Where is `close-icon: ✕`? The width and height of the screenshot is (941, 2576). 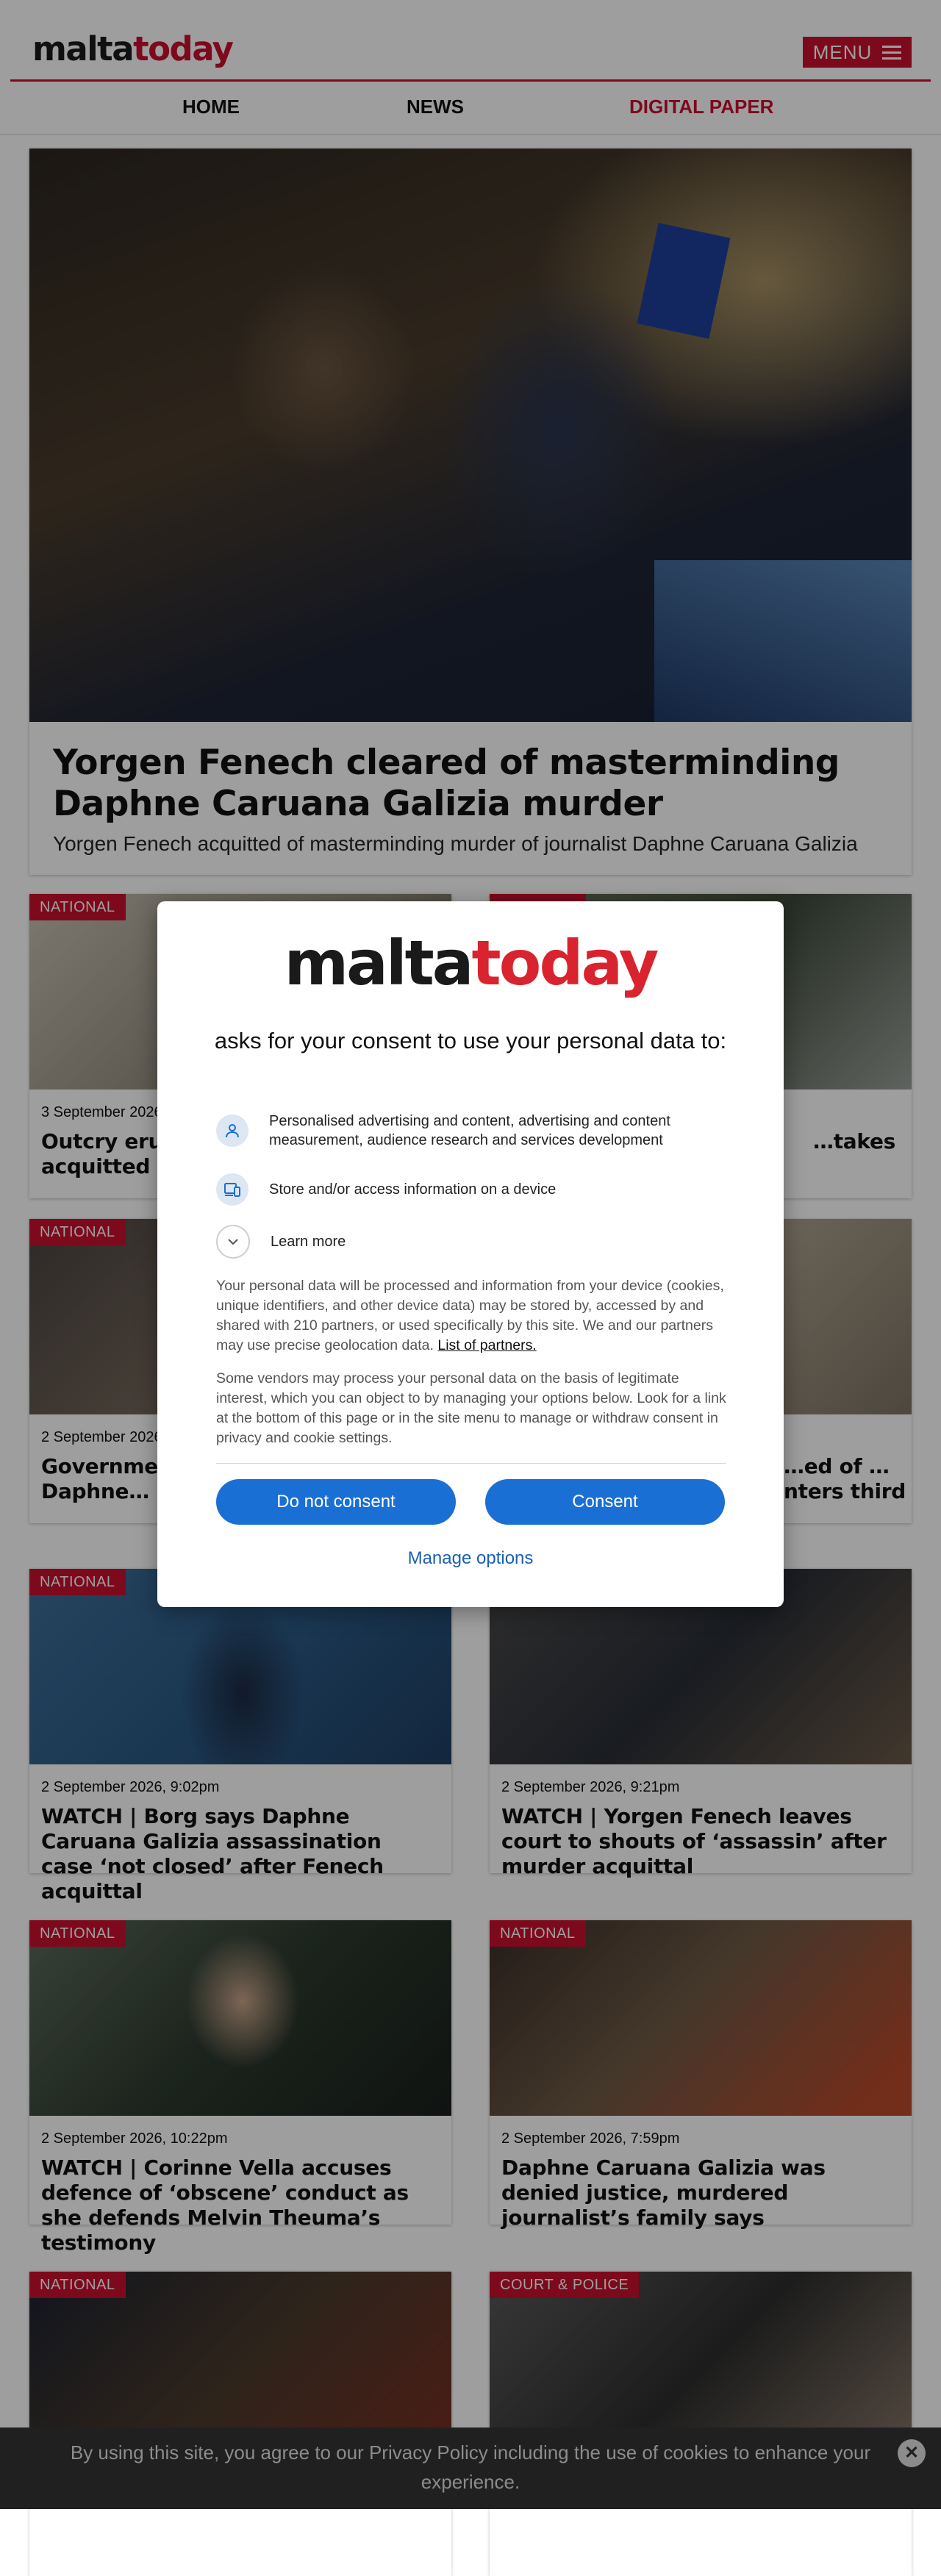 close-icon: ✕ is located at coordinates (912, 2453).